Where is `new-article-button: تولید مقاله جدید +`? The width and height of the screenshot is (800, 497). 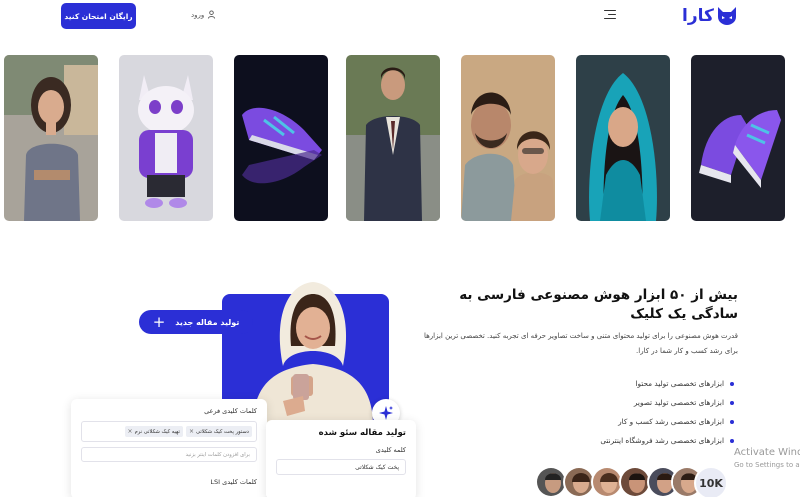 new-article-button: تولید مقاله جدید + is located at coordinates (196, 322).